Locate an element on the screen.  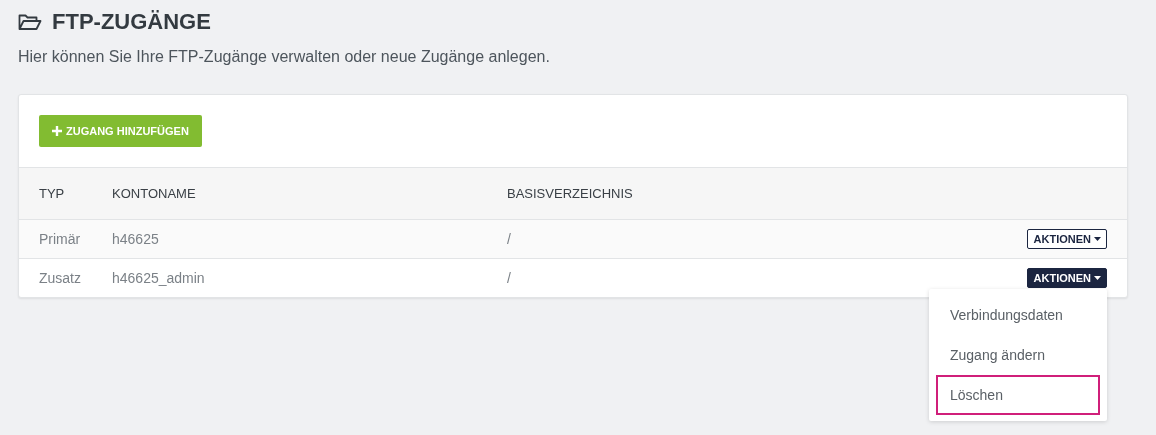
menu-item: Löschen is located at coordinates (1018, 395).